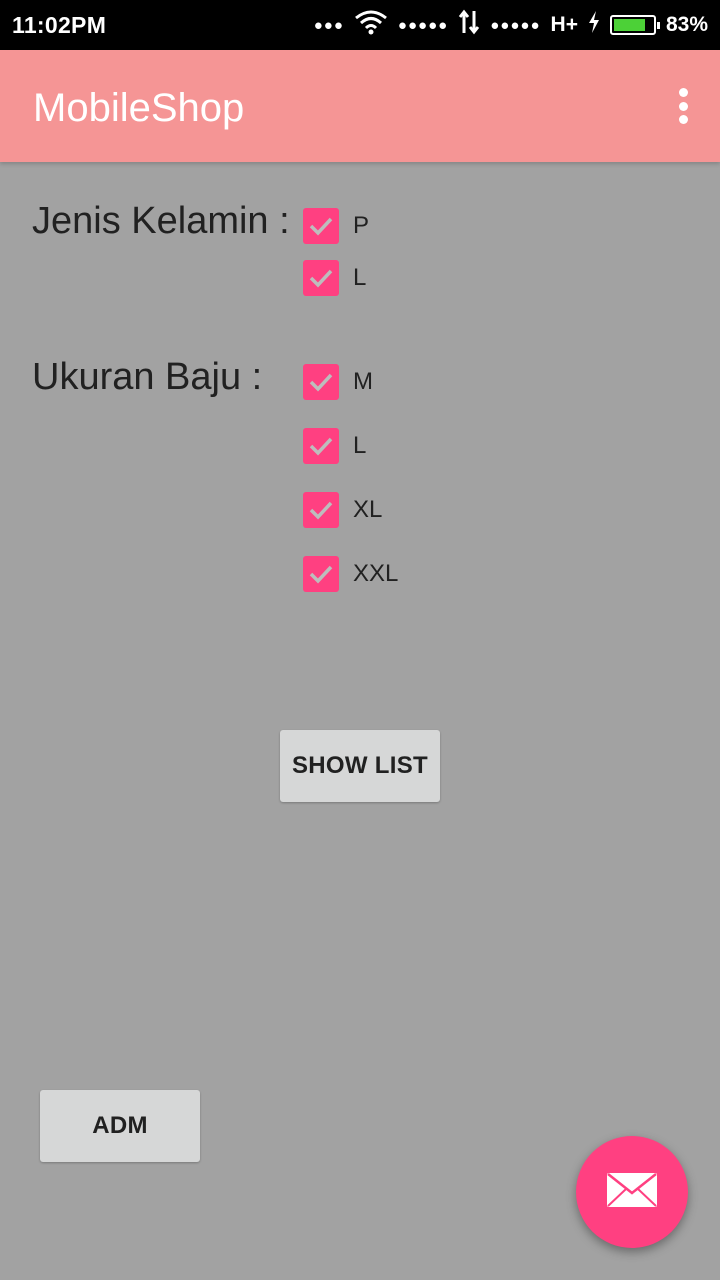 The height and width of the screenshot is (1280, 720). Describe the element at coordinates (683, 106) in the screenshot. I see `overflow-menu-icon` at that location.